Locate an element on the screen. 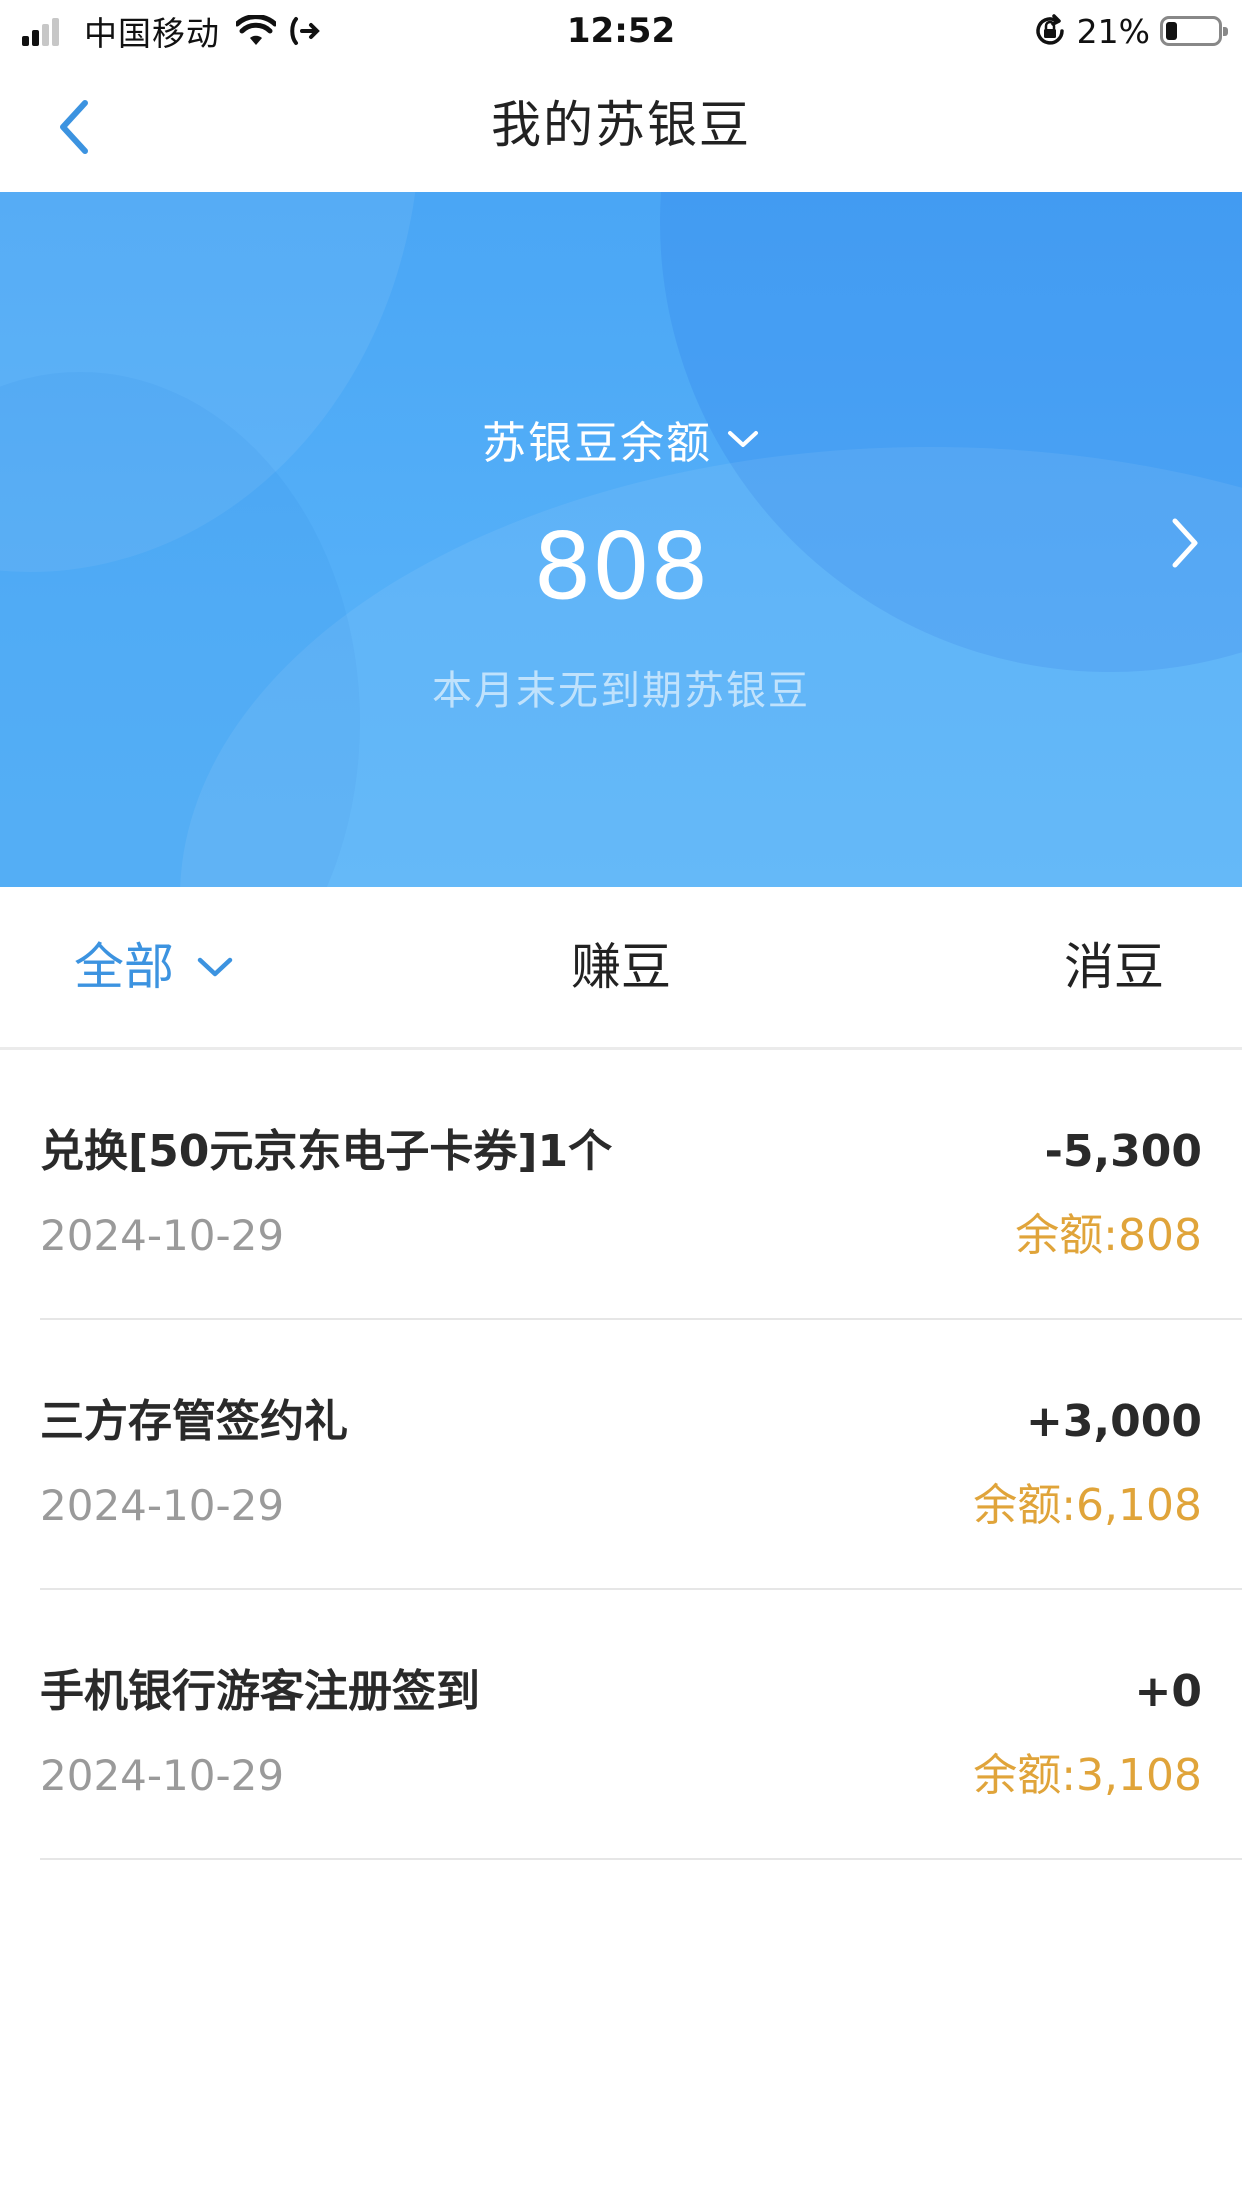 This screenshot has width=1242, height=2208. filter-tabs: 全部 赚豆 消豆 is located at coordinates (621, 968).